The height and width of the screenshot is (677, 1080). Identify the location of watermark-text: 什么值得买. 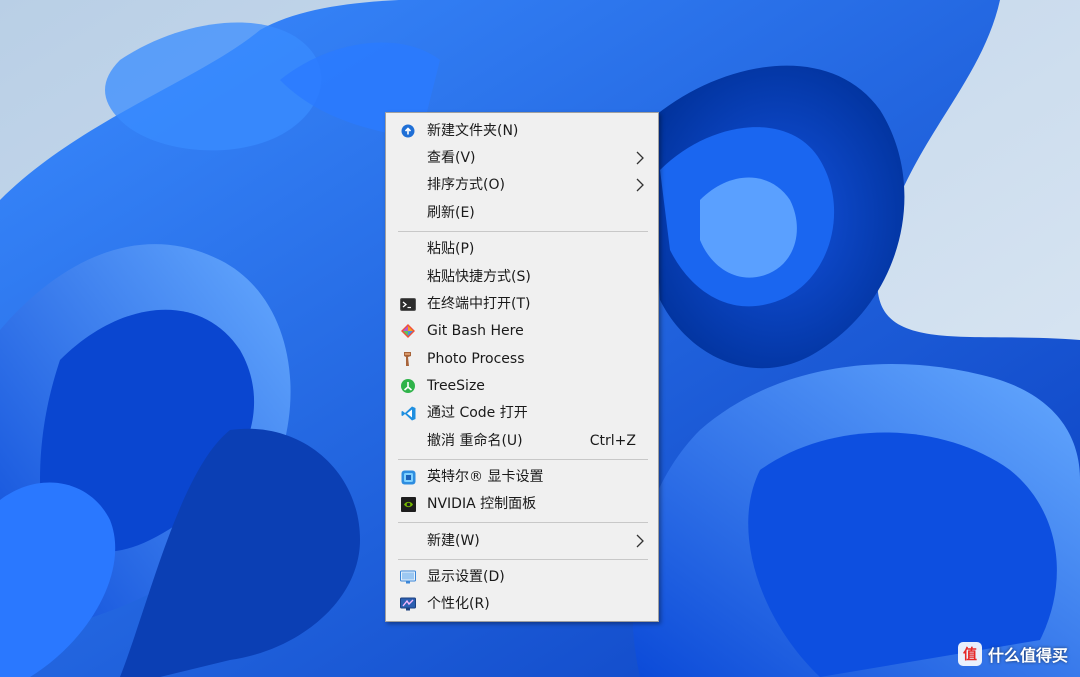
(1027, 655).